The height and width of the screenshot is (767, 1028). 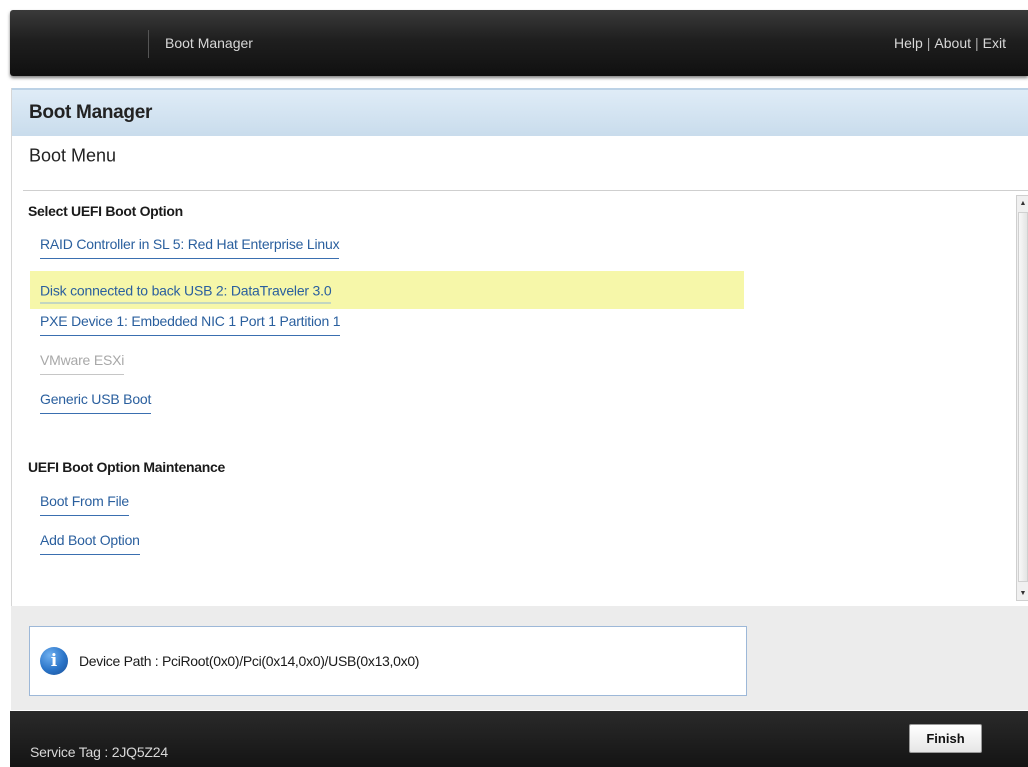 I want to click on section-label-select-uefi-boot-option: Select UEFI Boot Option, so click(x=105, y=211).